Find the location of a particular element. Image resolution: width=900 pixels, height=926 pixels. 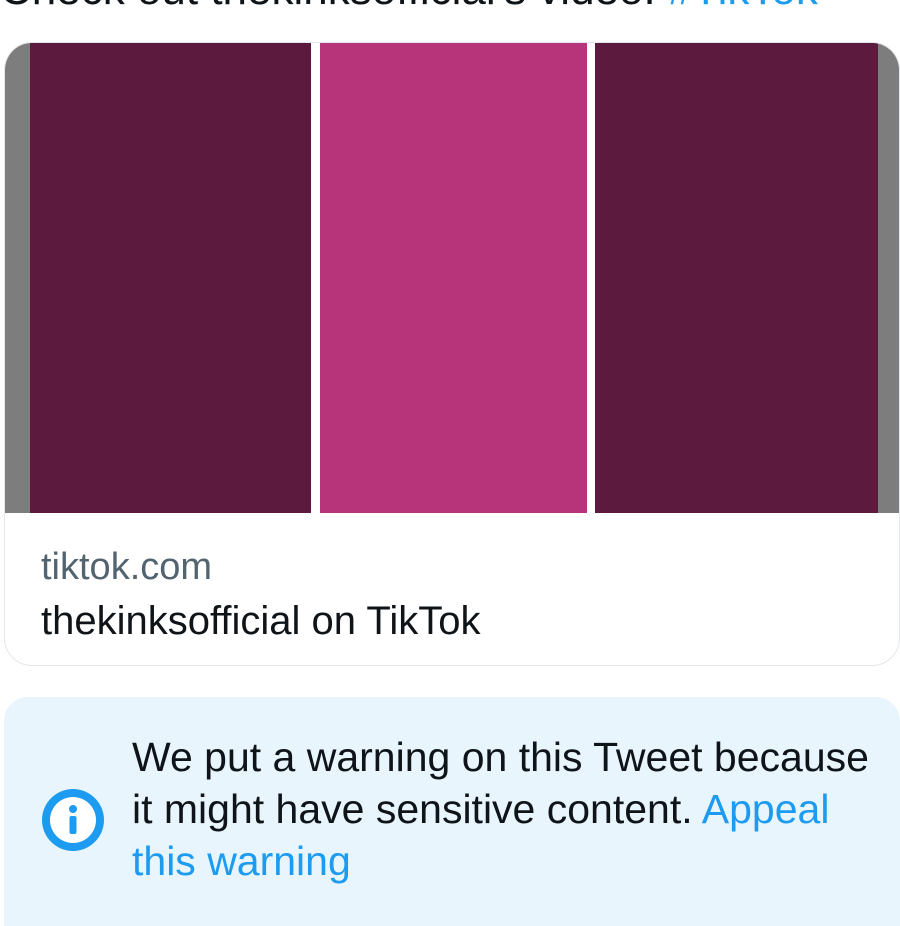

hashtag-link: #TikTok is located at coordinates (743, 7).